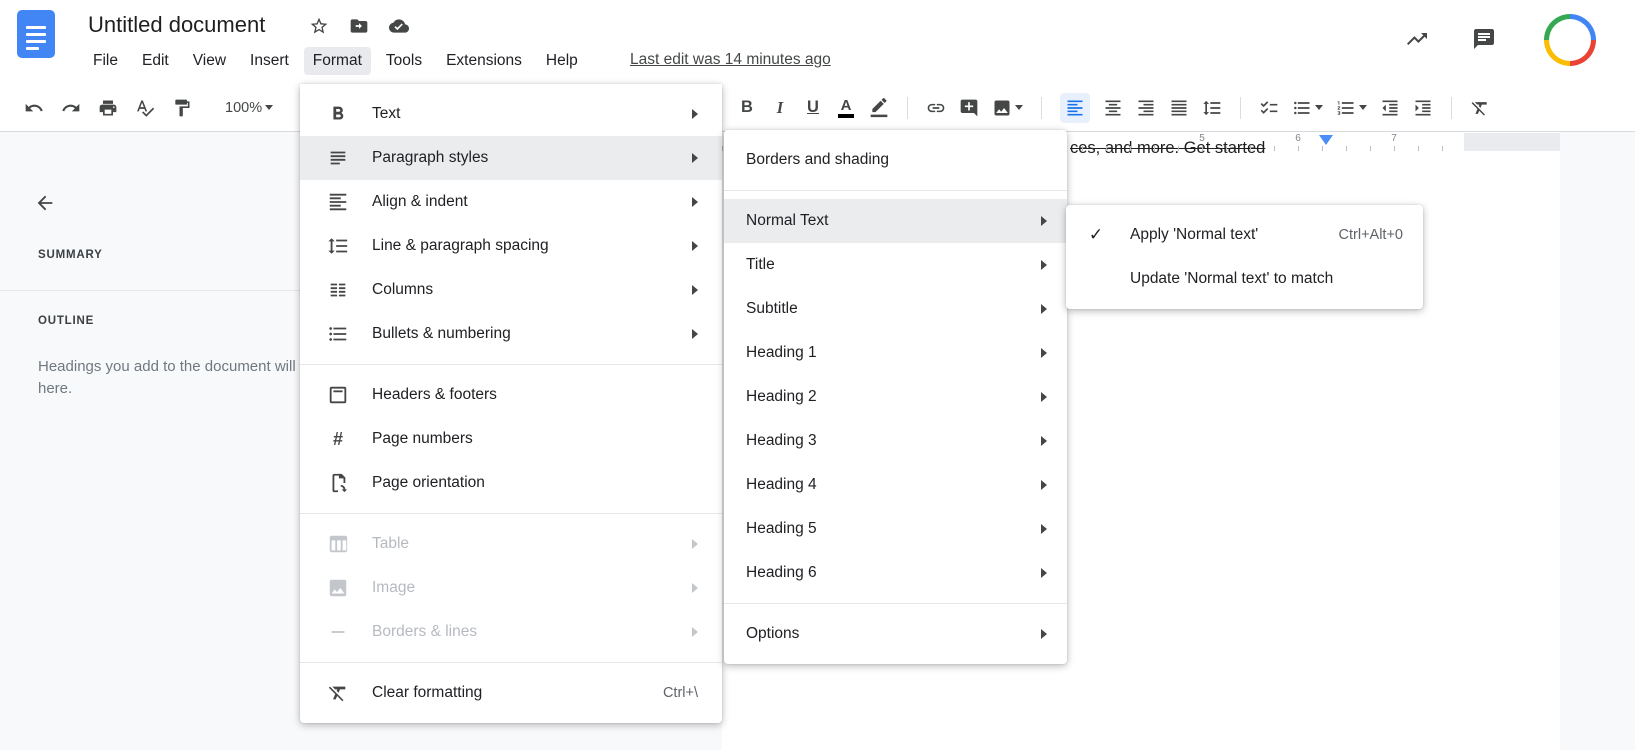 Image resolution: width=1635 pixels, height=750 pixels. I want to click on activity-button, so click(1417, 39).